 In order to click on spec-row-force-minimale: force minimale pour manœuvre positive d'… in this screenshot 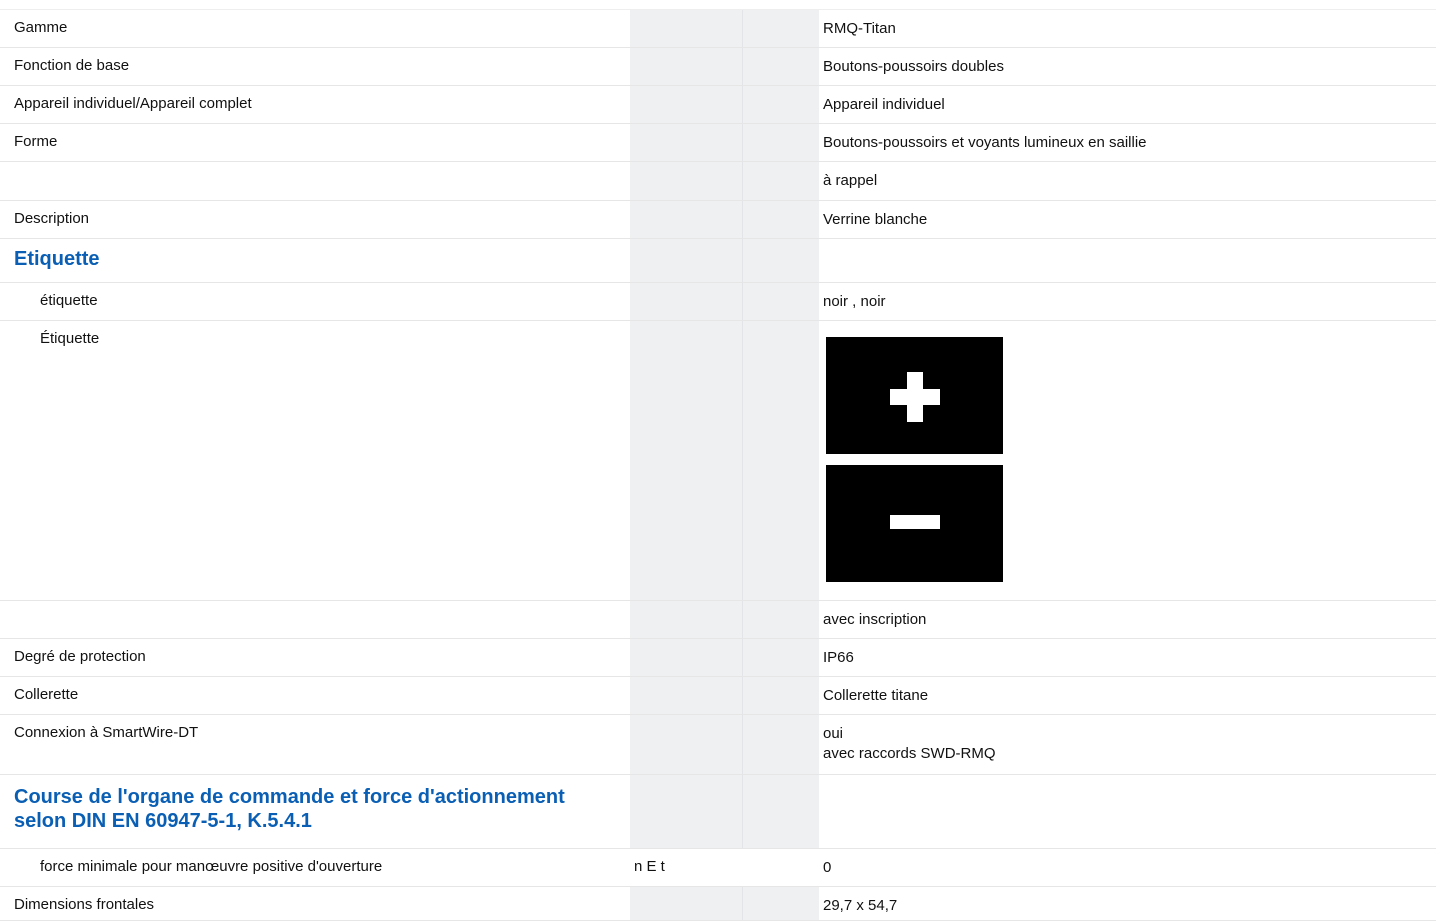, I will do `click(718, 868)`.